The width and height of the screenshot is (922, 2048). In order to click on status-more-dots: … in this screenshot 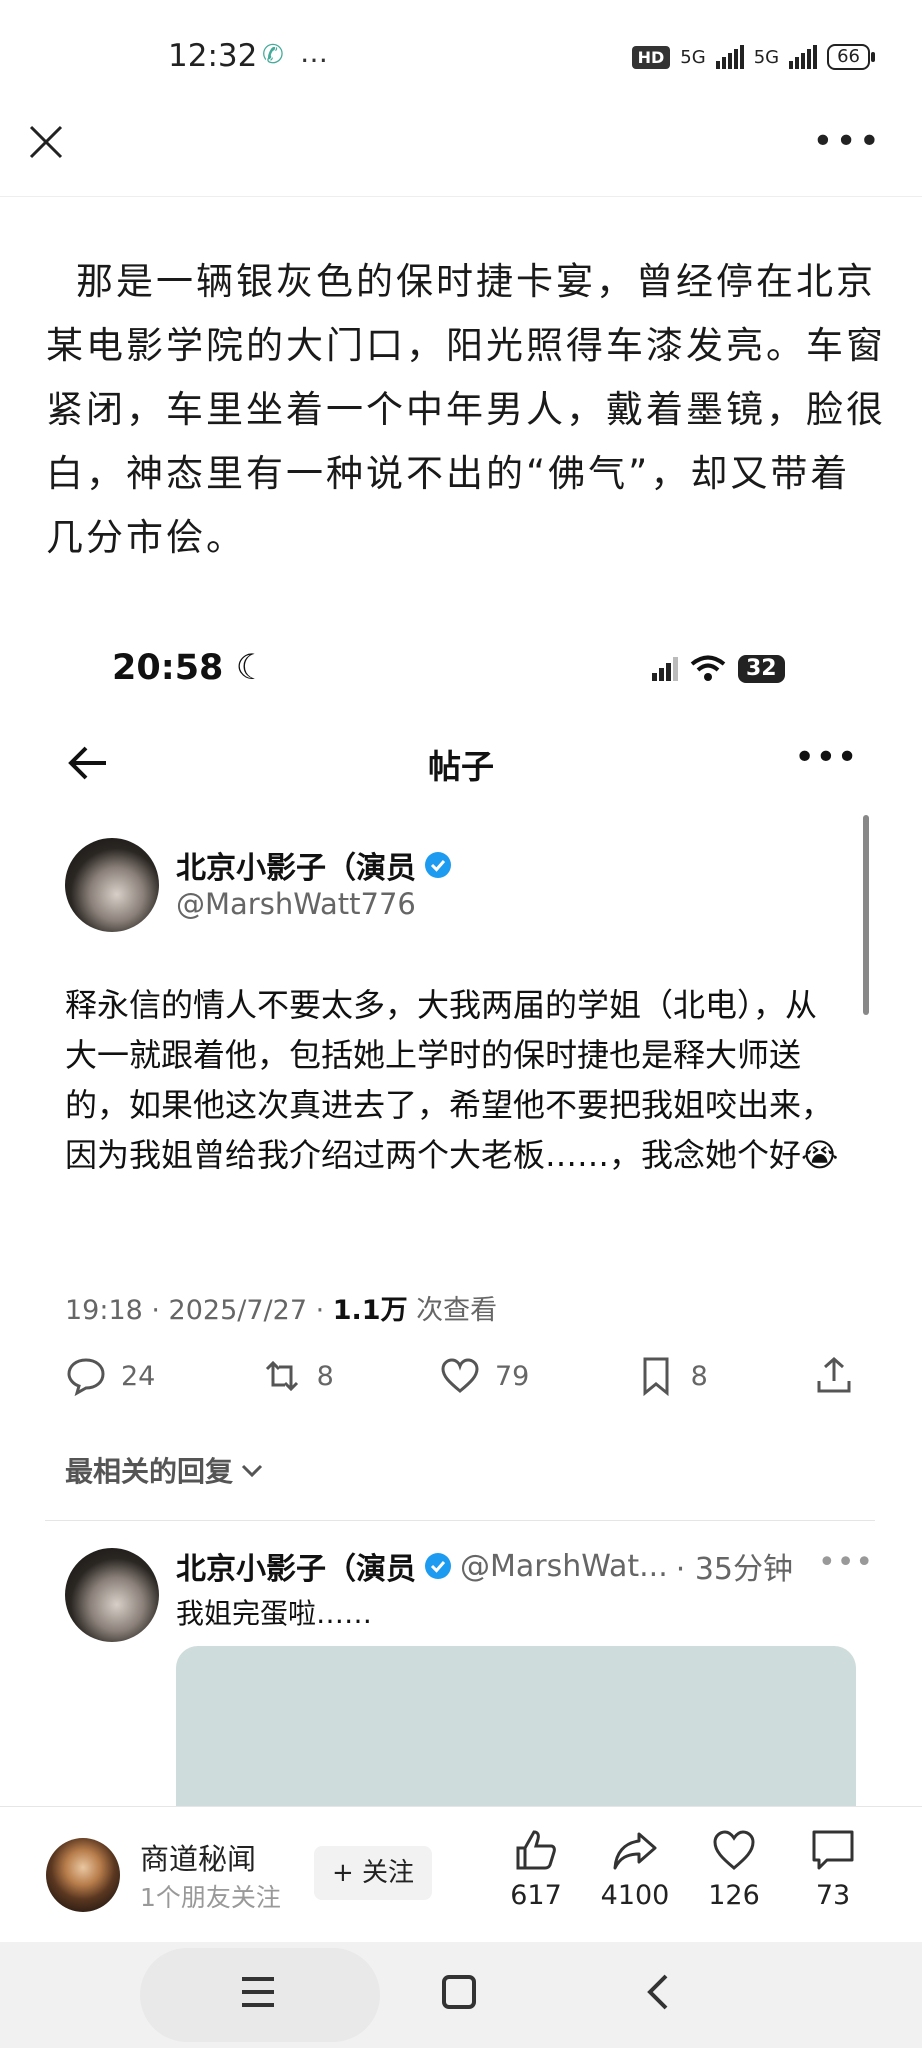, I will do `click(315, 52)`.